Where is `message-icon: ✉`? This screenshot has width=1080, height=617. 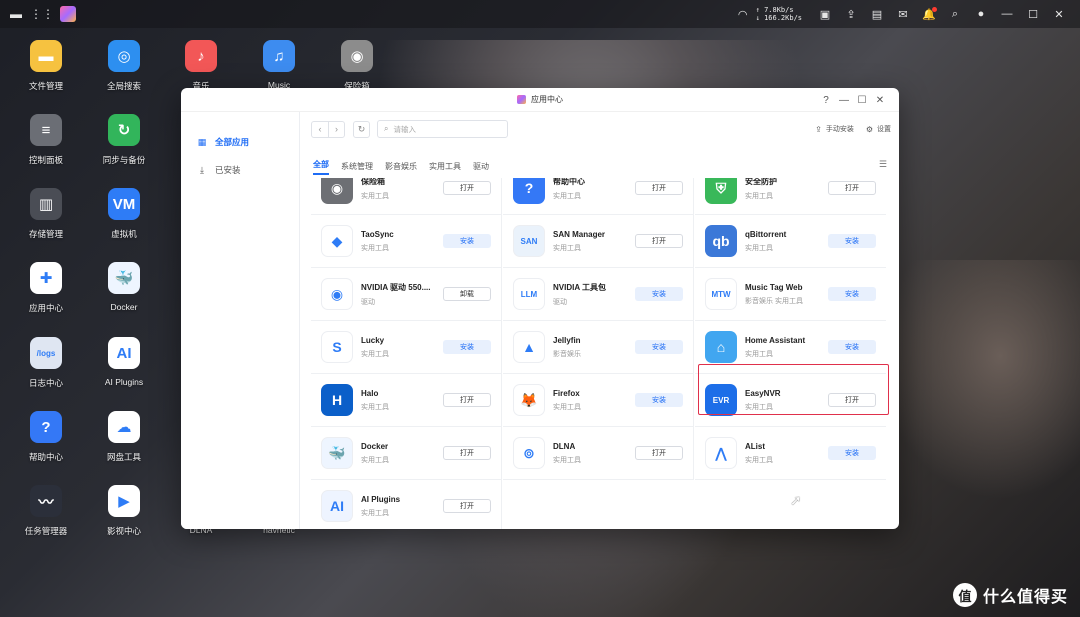 message-icon: ✉ is located at coordinates (903, 14).